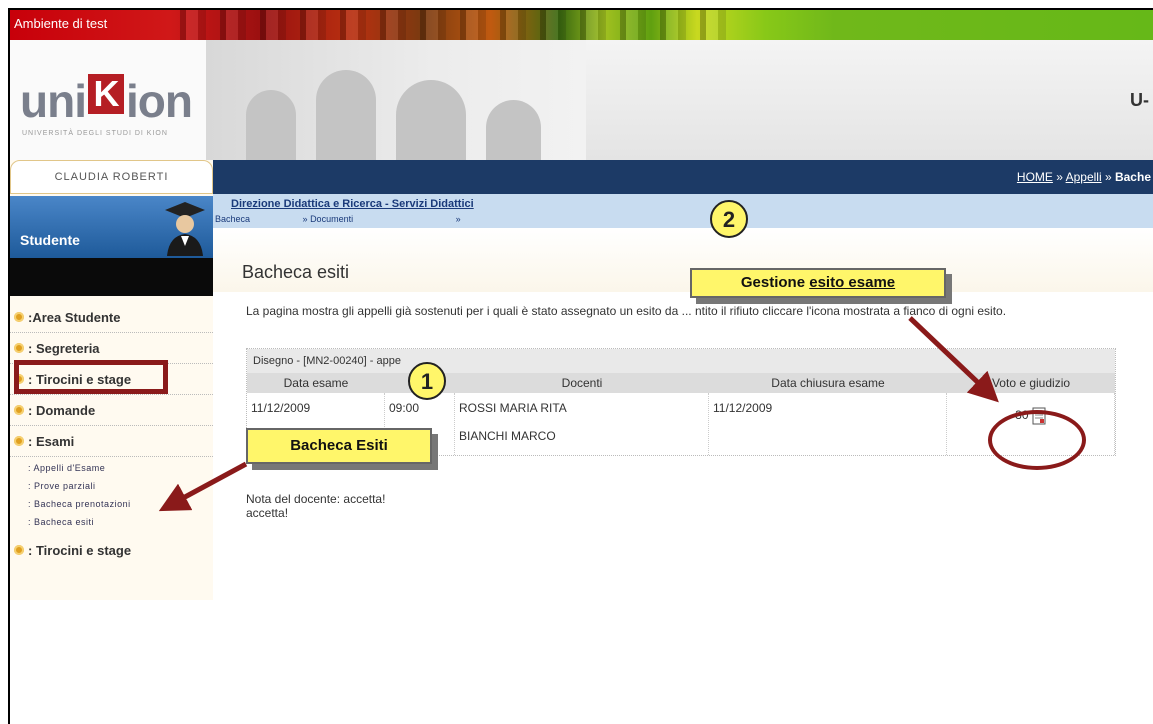 This screenshot has height=724, width=1153. Describe the element at coordinates (203, 486) in the screenshot. I see `arrow-to-bacheca-esiti` at that location.